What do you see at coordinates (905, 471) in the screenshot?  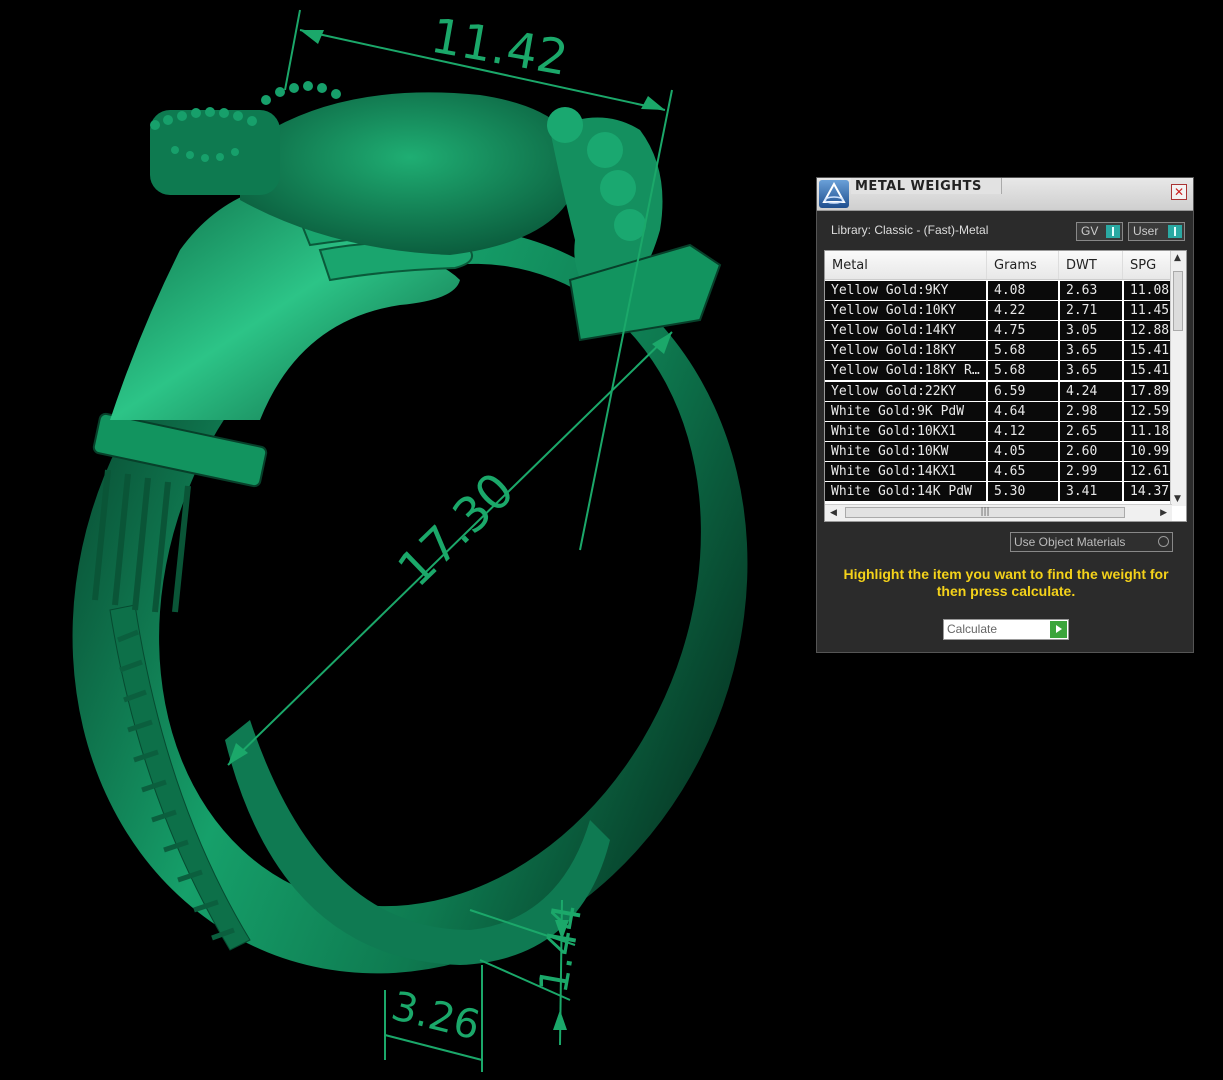 I see `cell-metal: White Gold:14KX1` at bounding box center [905, 471].